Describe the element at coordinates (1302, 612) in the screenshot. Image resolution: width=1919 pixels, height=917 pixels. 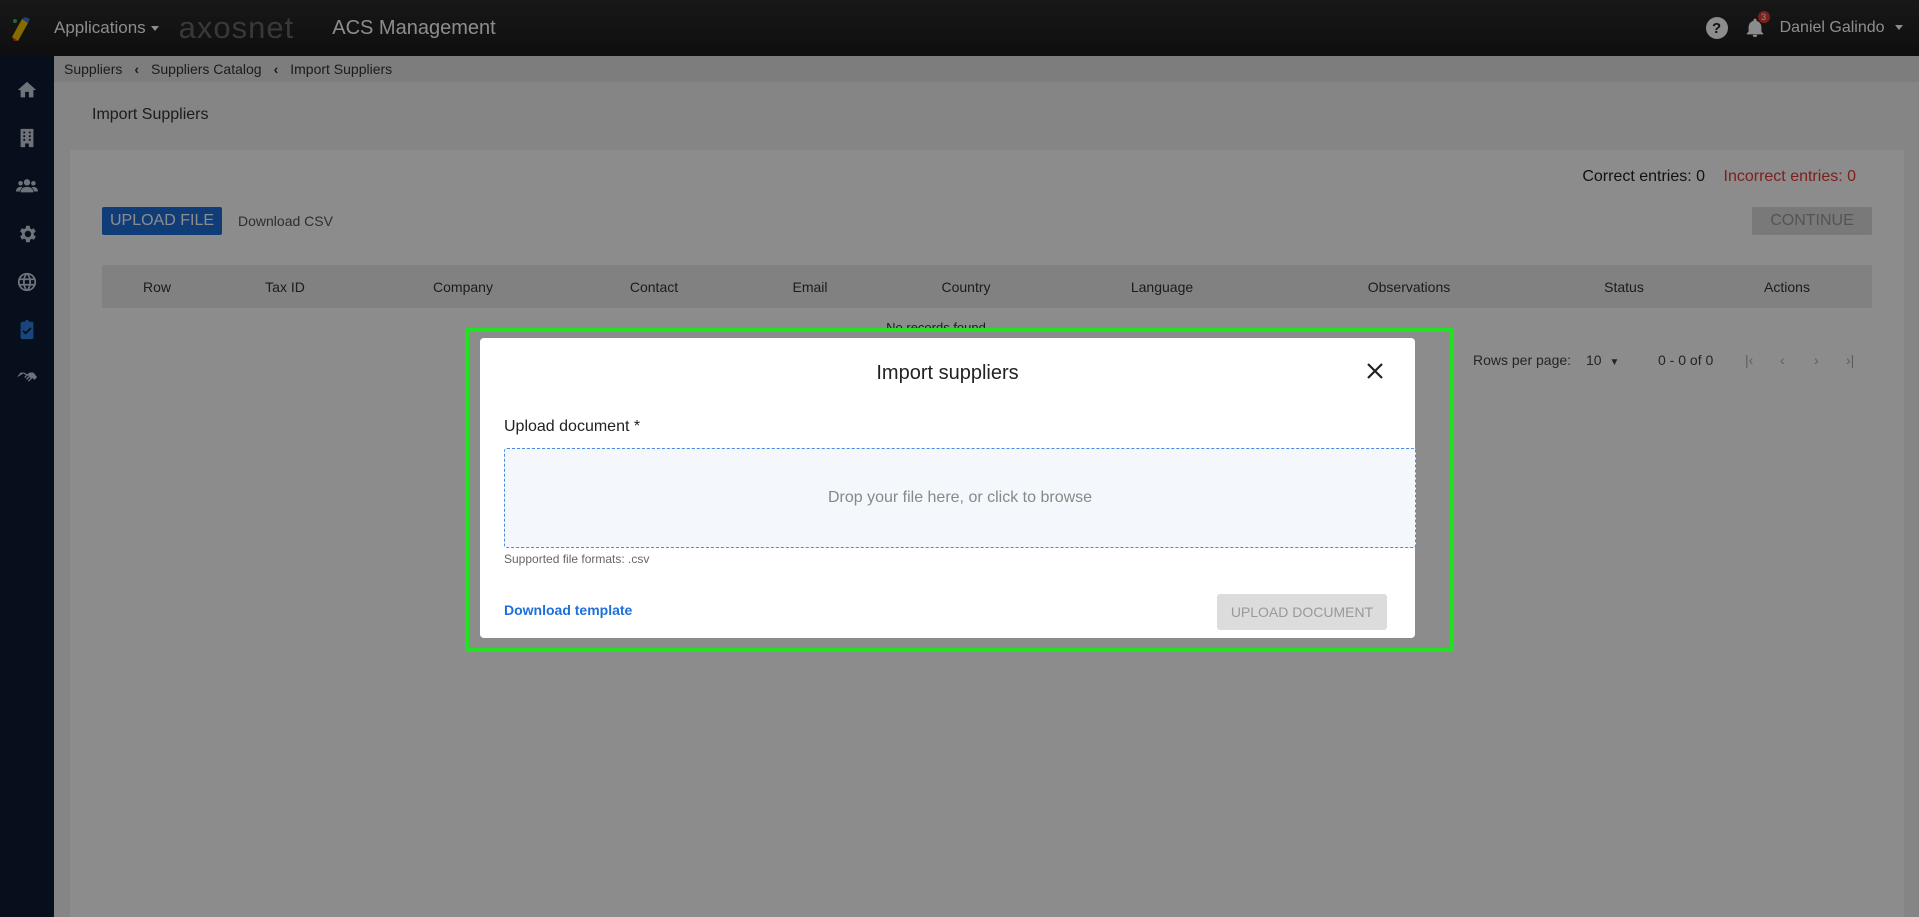
I see `upload-document-button: UPLOAD DOCUMENT` at that location.